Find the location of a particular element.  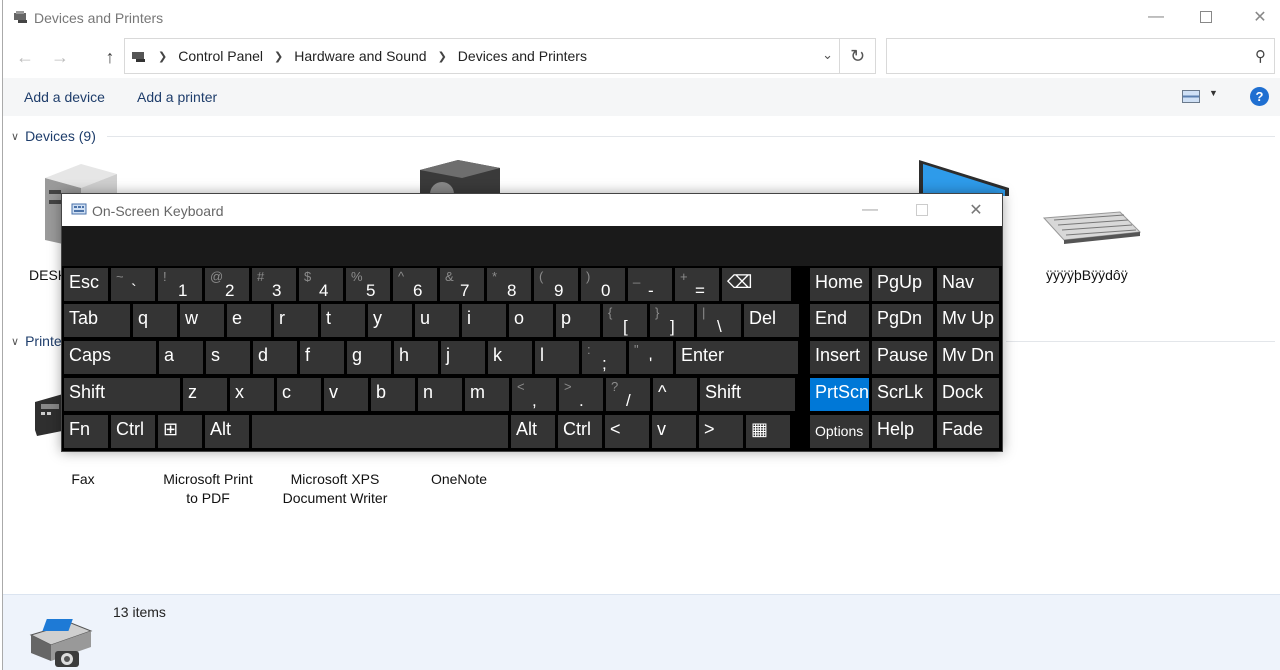

key-pgup: PgUp is located at coordinates (902, 284).